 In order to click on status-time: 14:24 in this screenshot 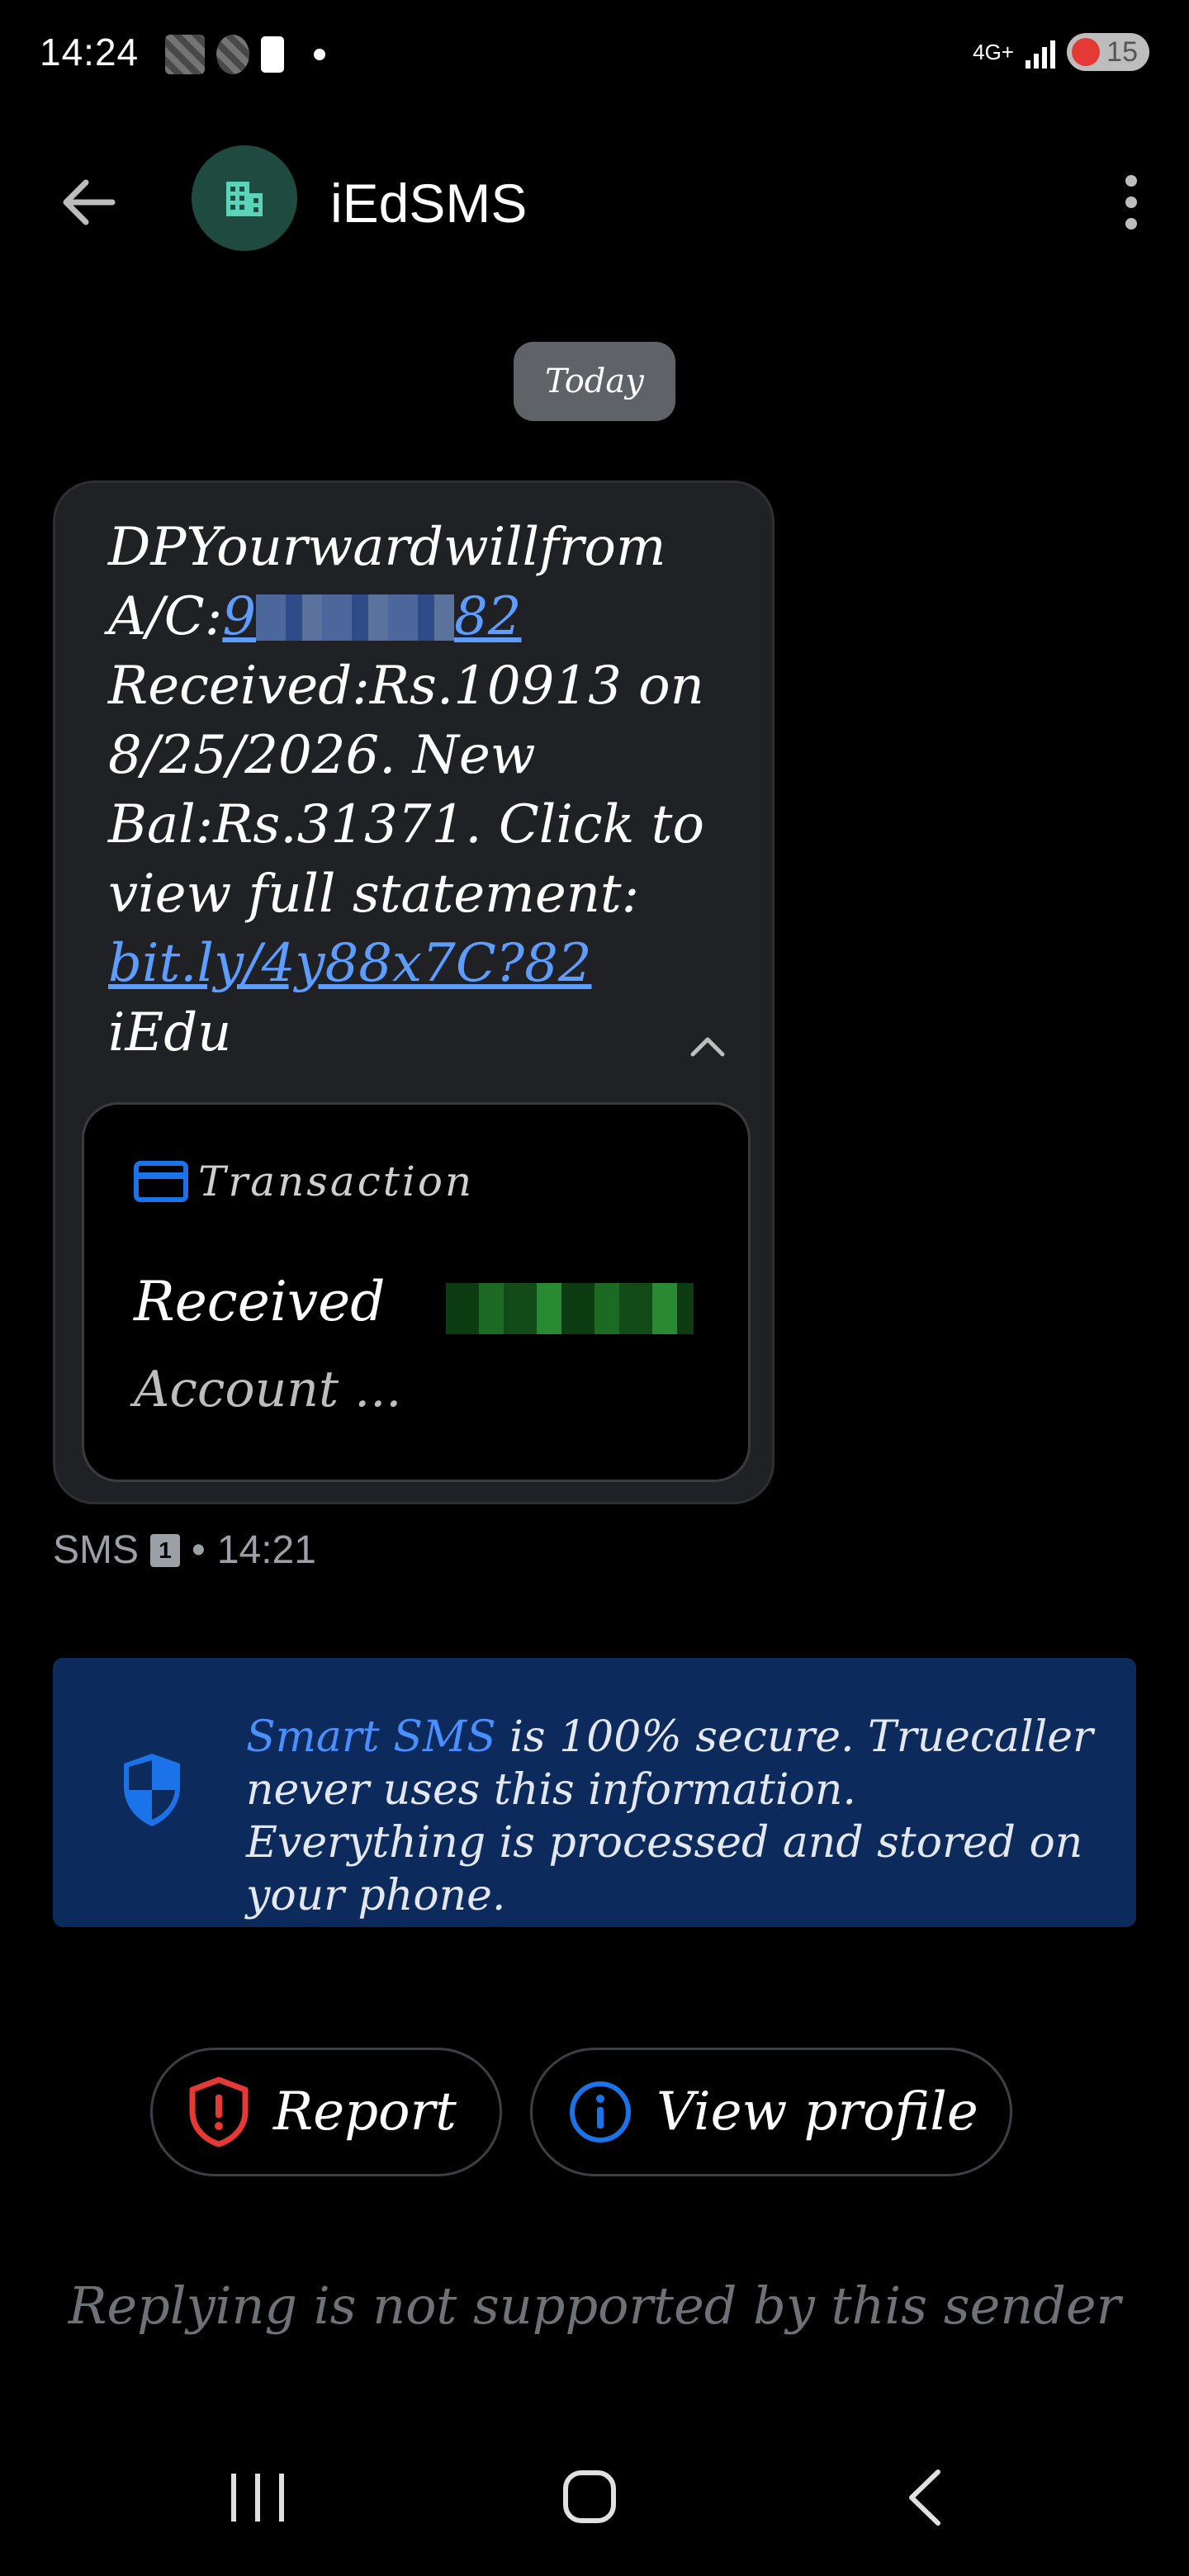, I will do `click(90, 52)`.